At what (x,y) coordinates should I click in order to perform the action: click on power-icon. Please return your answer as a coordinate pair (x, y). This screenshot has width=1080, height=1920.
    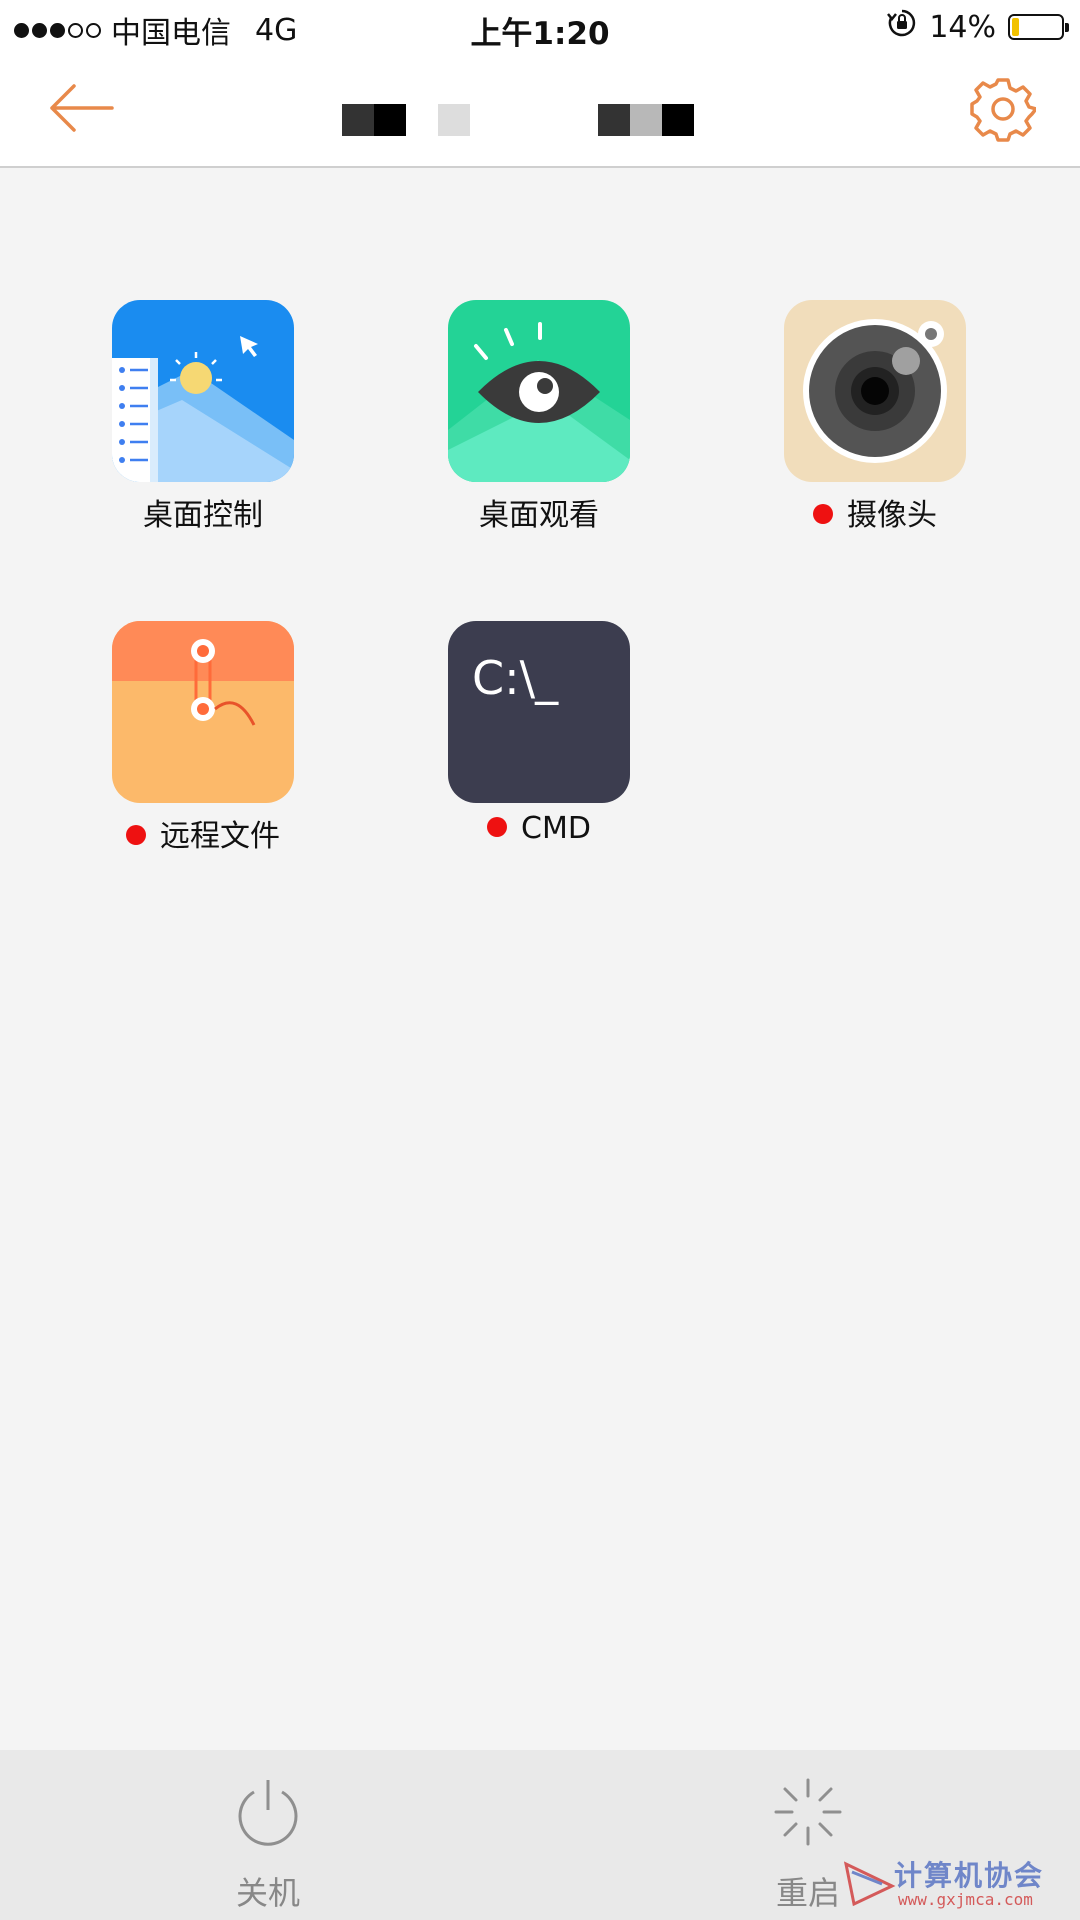
    Looking at the image, I should click on (268, 1813).